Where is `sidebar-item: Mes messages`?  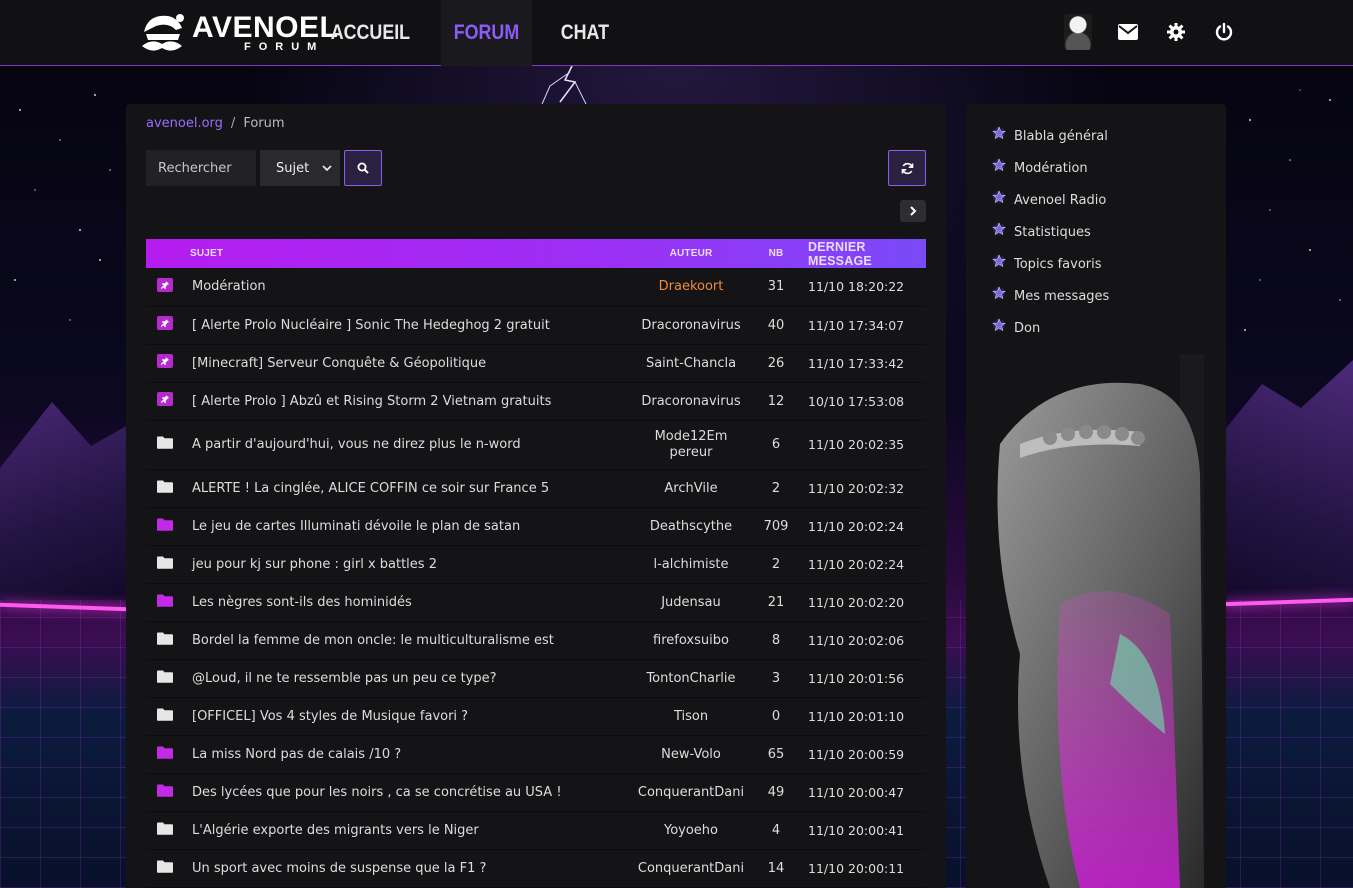
sidebar-item: Mes messages is located at coordinates (1050, 296).